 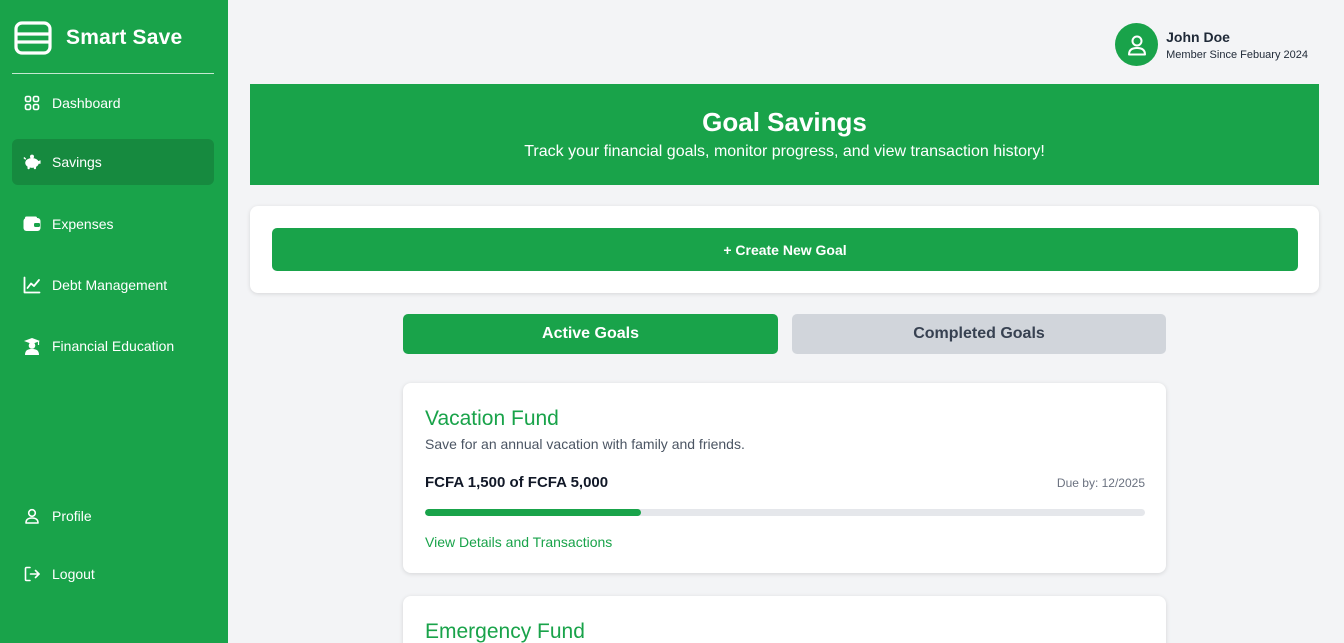 I want to click on grid-icon, so click(x=32, y=103).